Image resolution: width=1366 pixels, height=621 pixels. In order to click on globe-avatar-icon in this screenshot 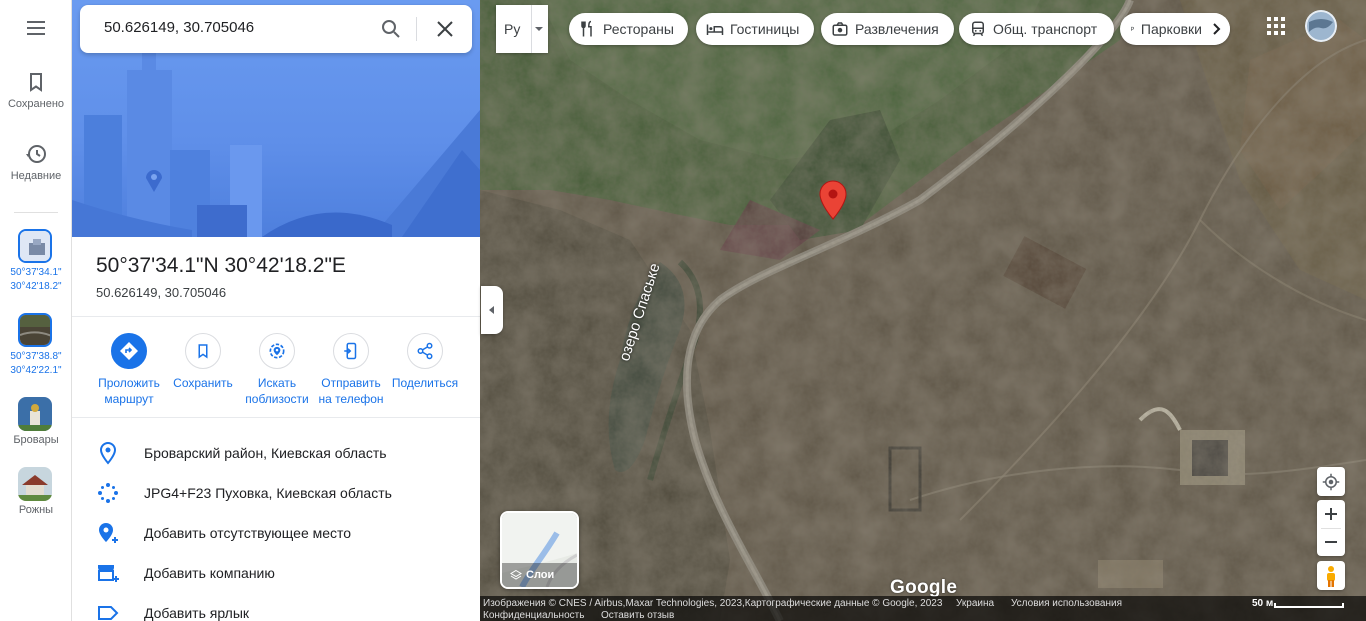, I will do `click(1321, 26)`.